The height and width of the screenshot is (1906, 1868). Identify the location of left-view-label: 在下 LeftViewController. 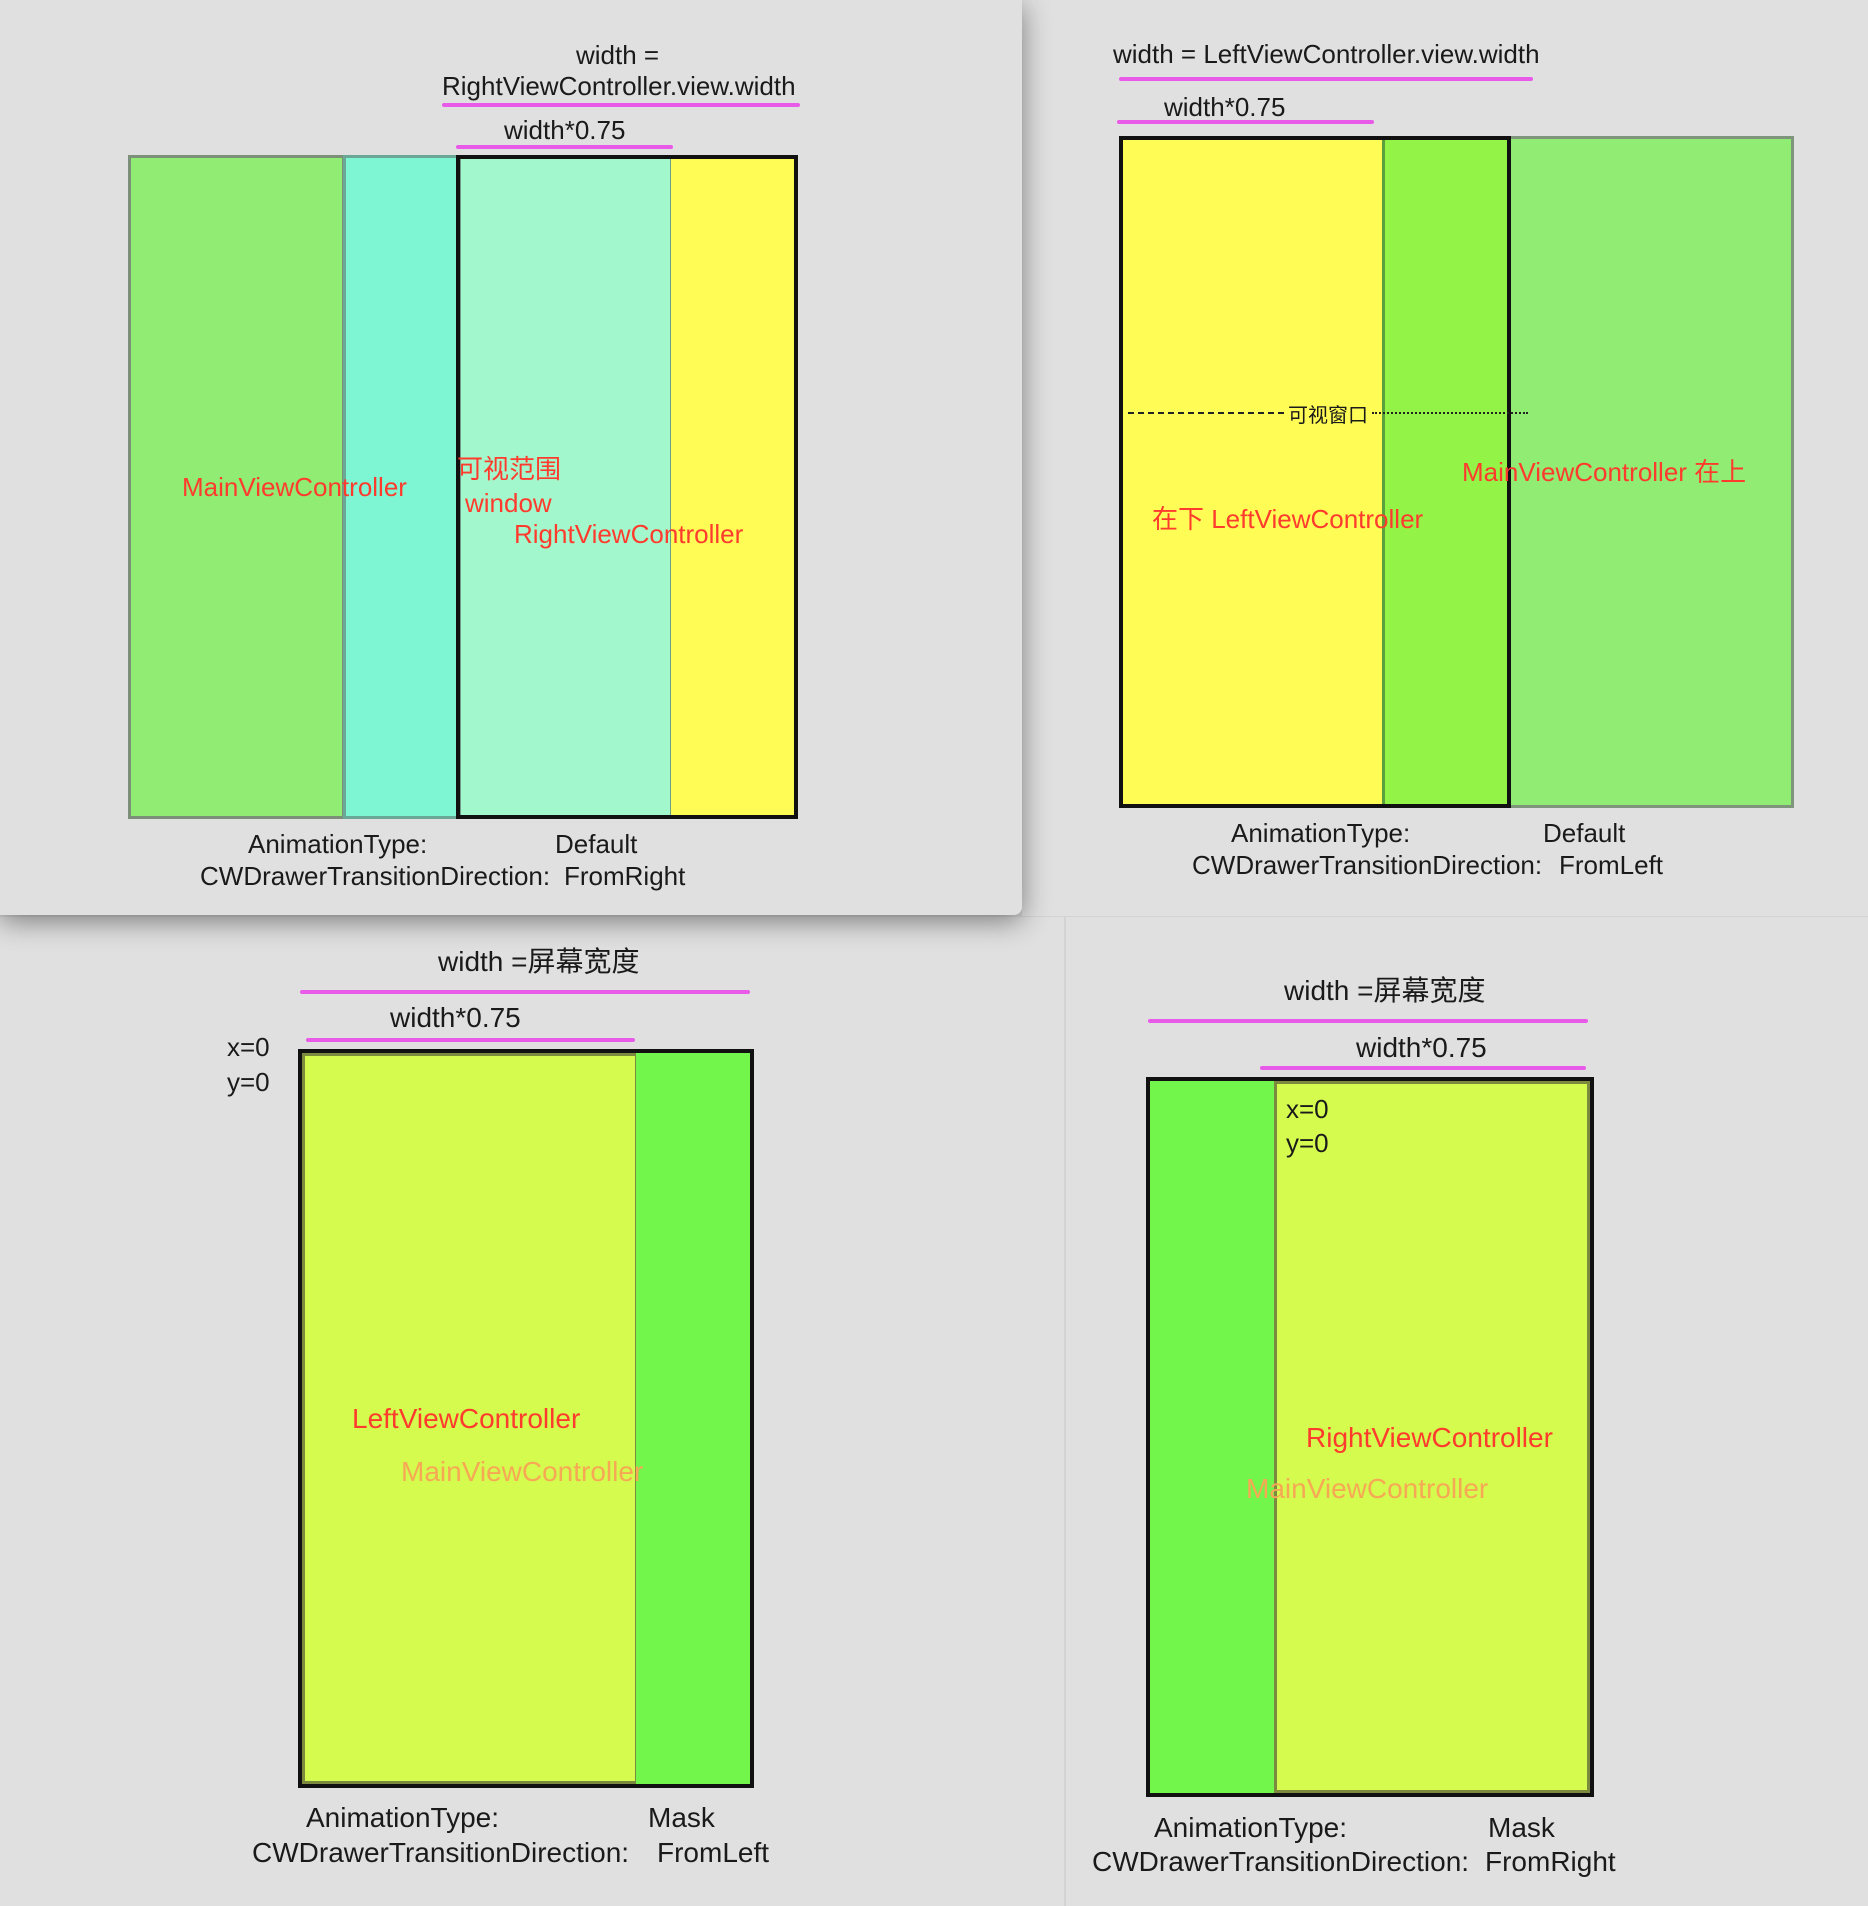
(1288, 519).